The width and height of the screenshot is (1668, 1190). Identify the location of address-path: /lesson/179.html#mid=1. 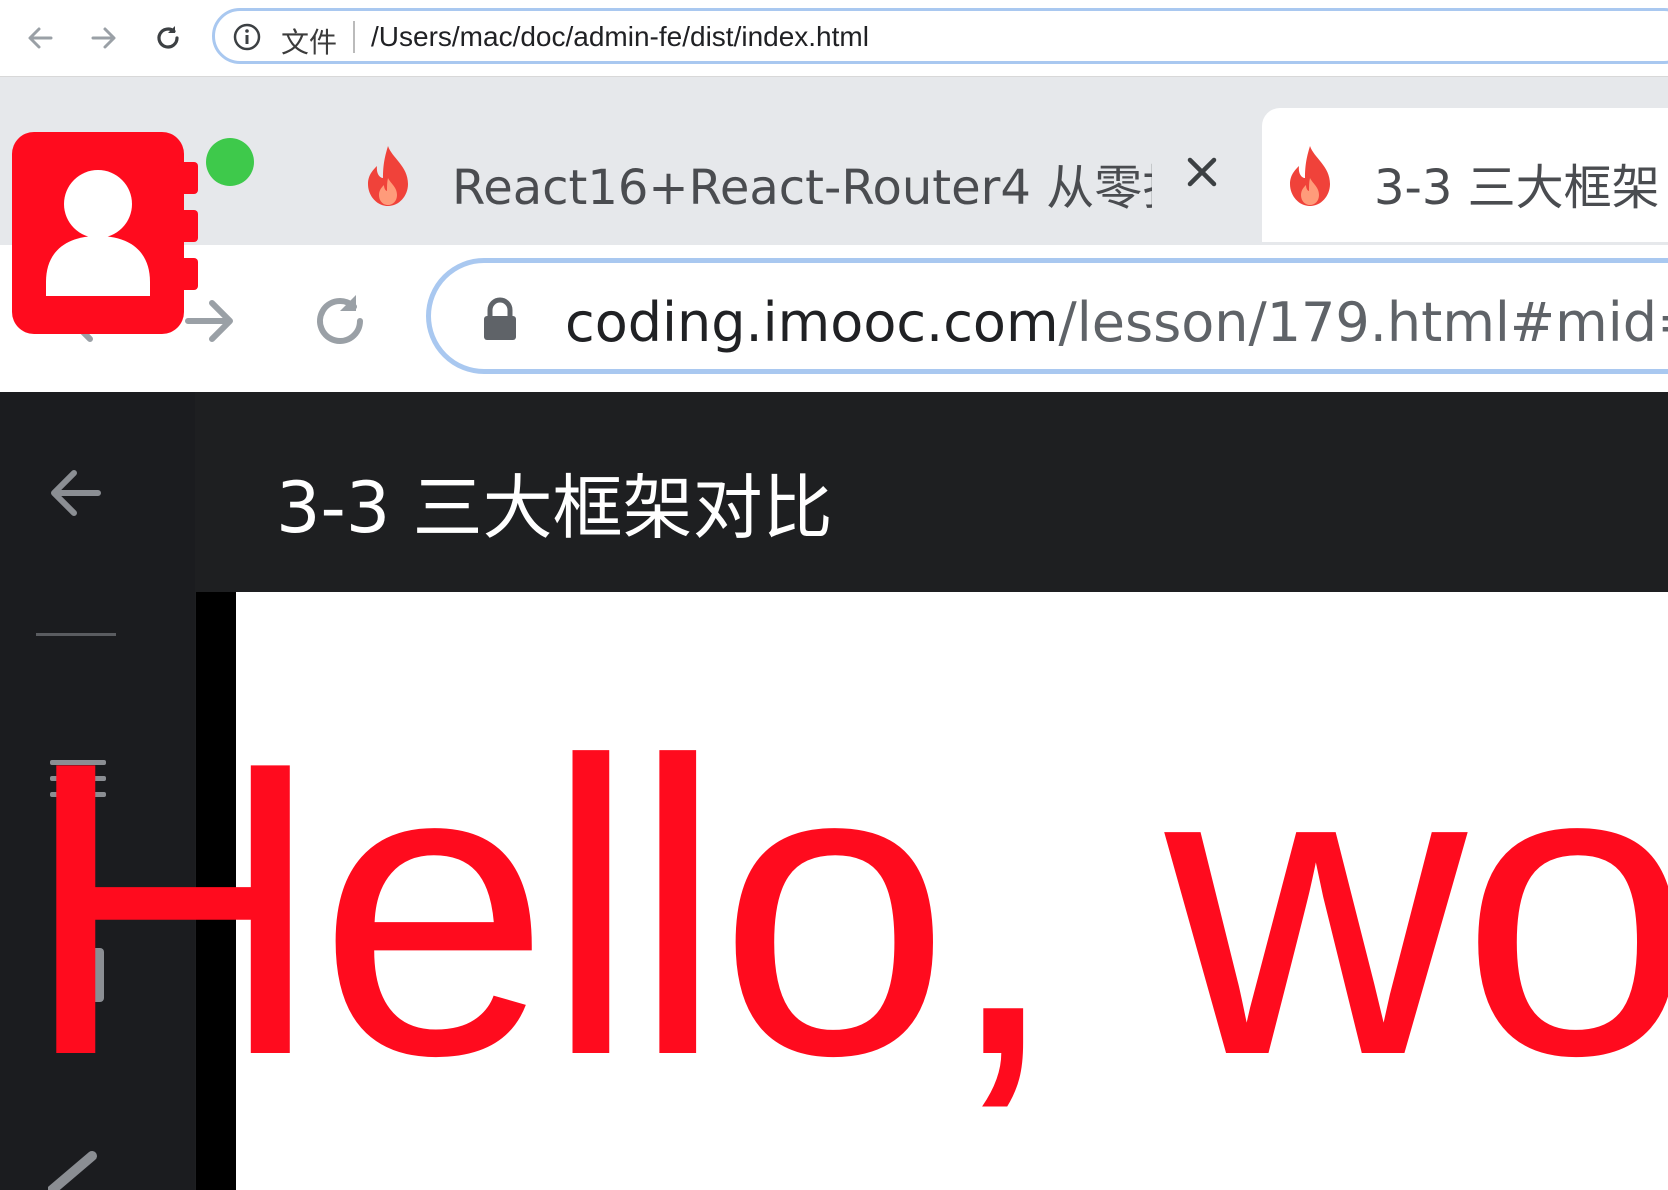
(1363, 322).